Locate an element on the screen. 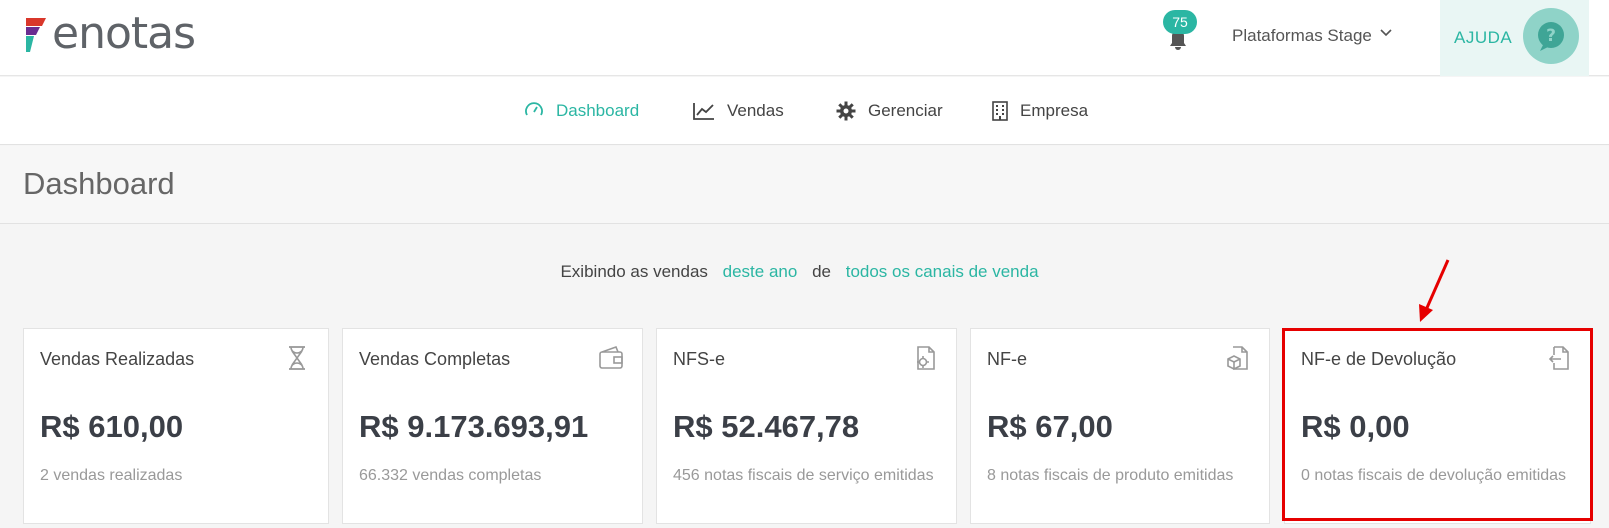 This screenshot has height=528, width=1609. card-value: R$ 52.467,78 is located at coordinates (766, 426).